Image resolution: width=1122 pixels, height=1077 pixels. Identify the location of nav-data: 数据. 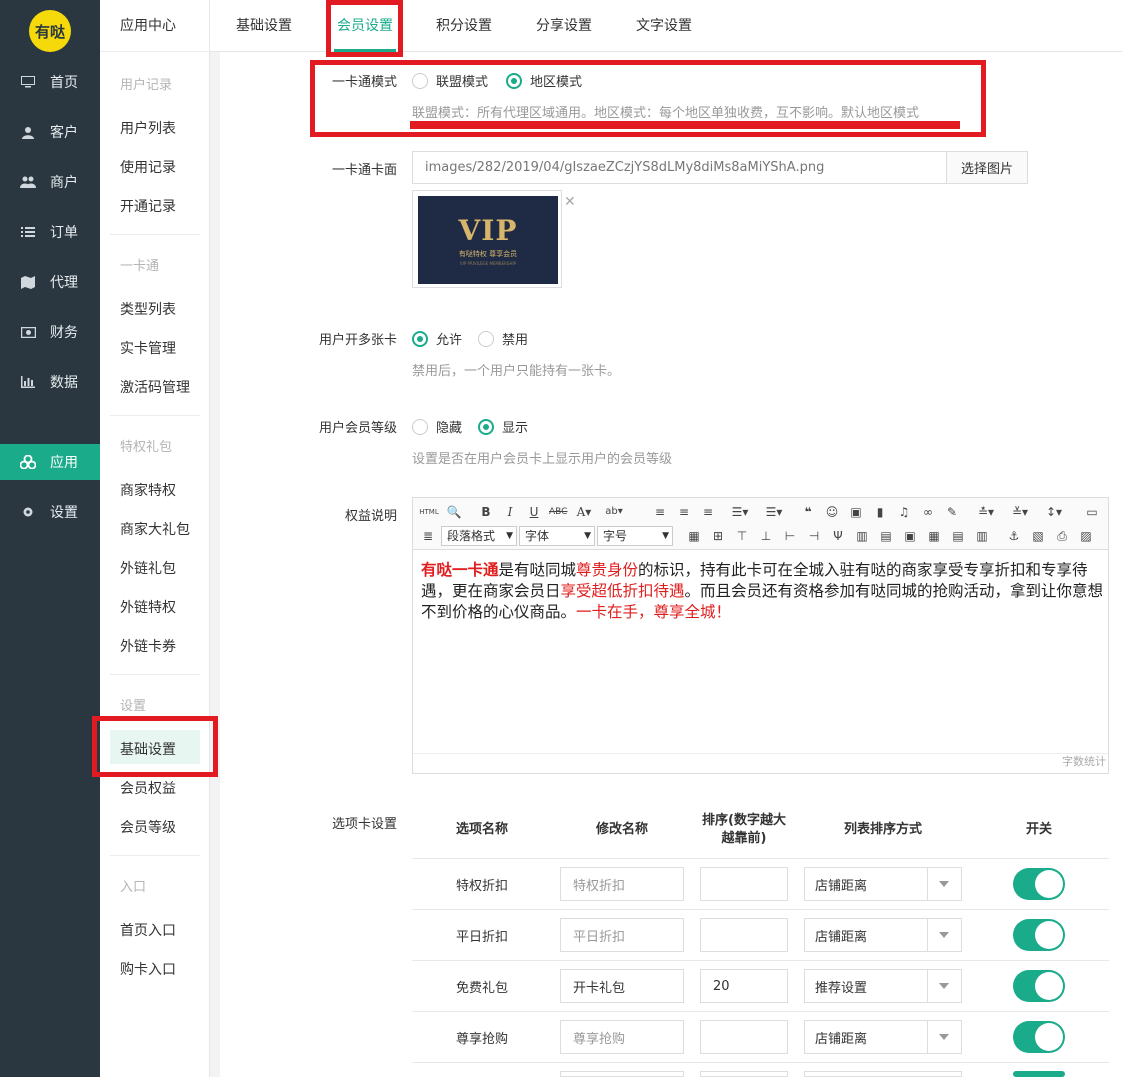
(50, 382).